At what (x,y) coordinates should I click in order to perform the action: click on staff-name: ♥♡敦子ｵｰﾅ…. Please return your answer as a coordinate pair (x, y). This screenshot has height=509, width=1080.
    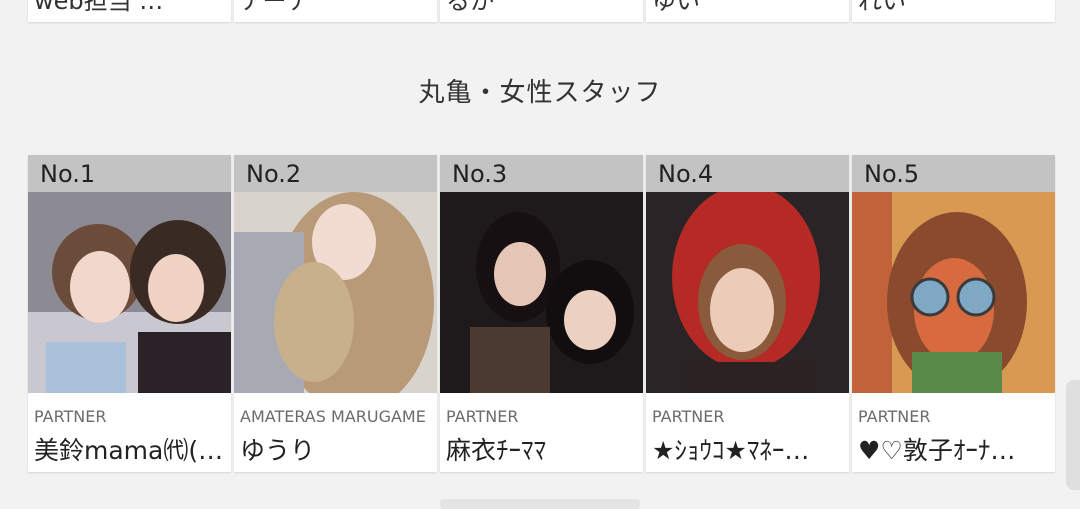
    Looking at the image, I should click on (954, 449).